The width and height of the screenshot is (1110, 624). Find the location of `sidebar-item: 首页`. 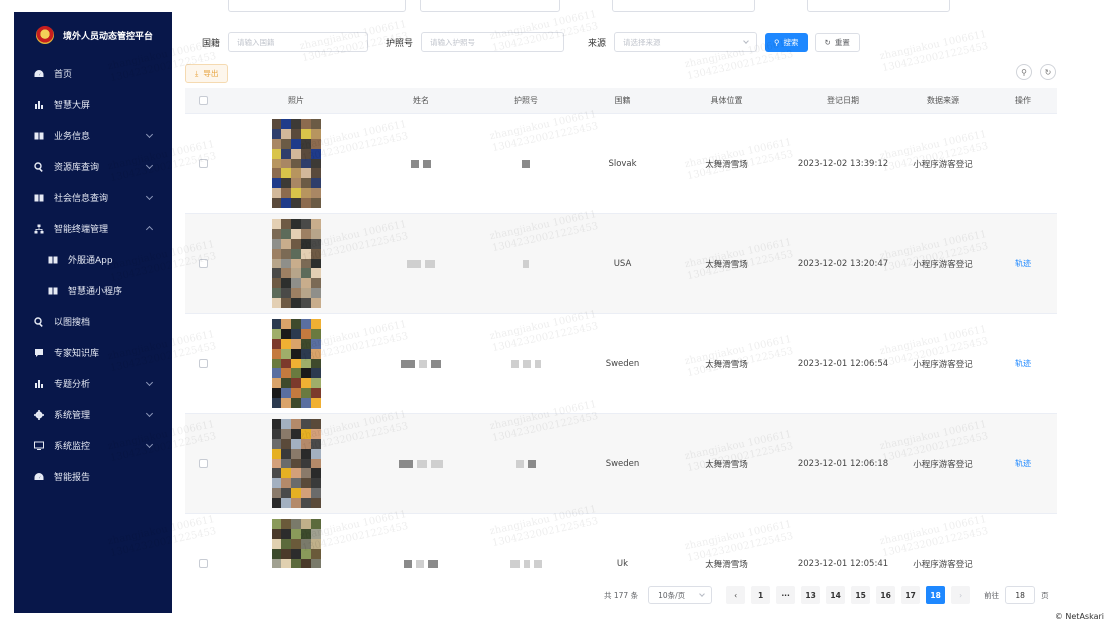

sidebar-item: 首页 is located at coordinates (93, 73).